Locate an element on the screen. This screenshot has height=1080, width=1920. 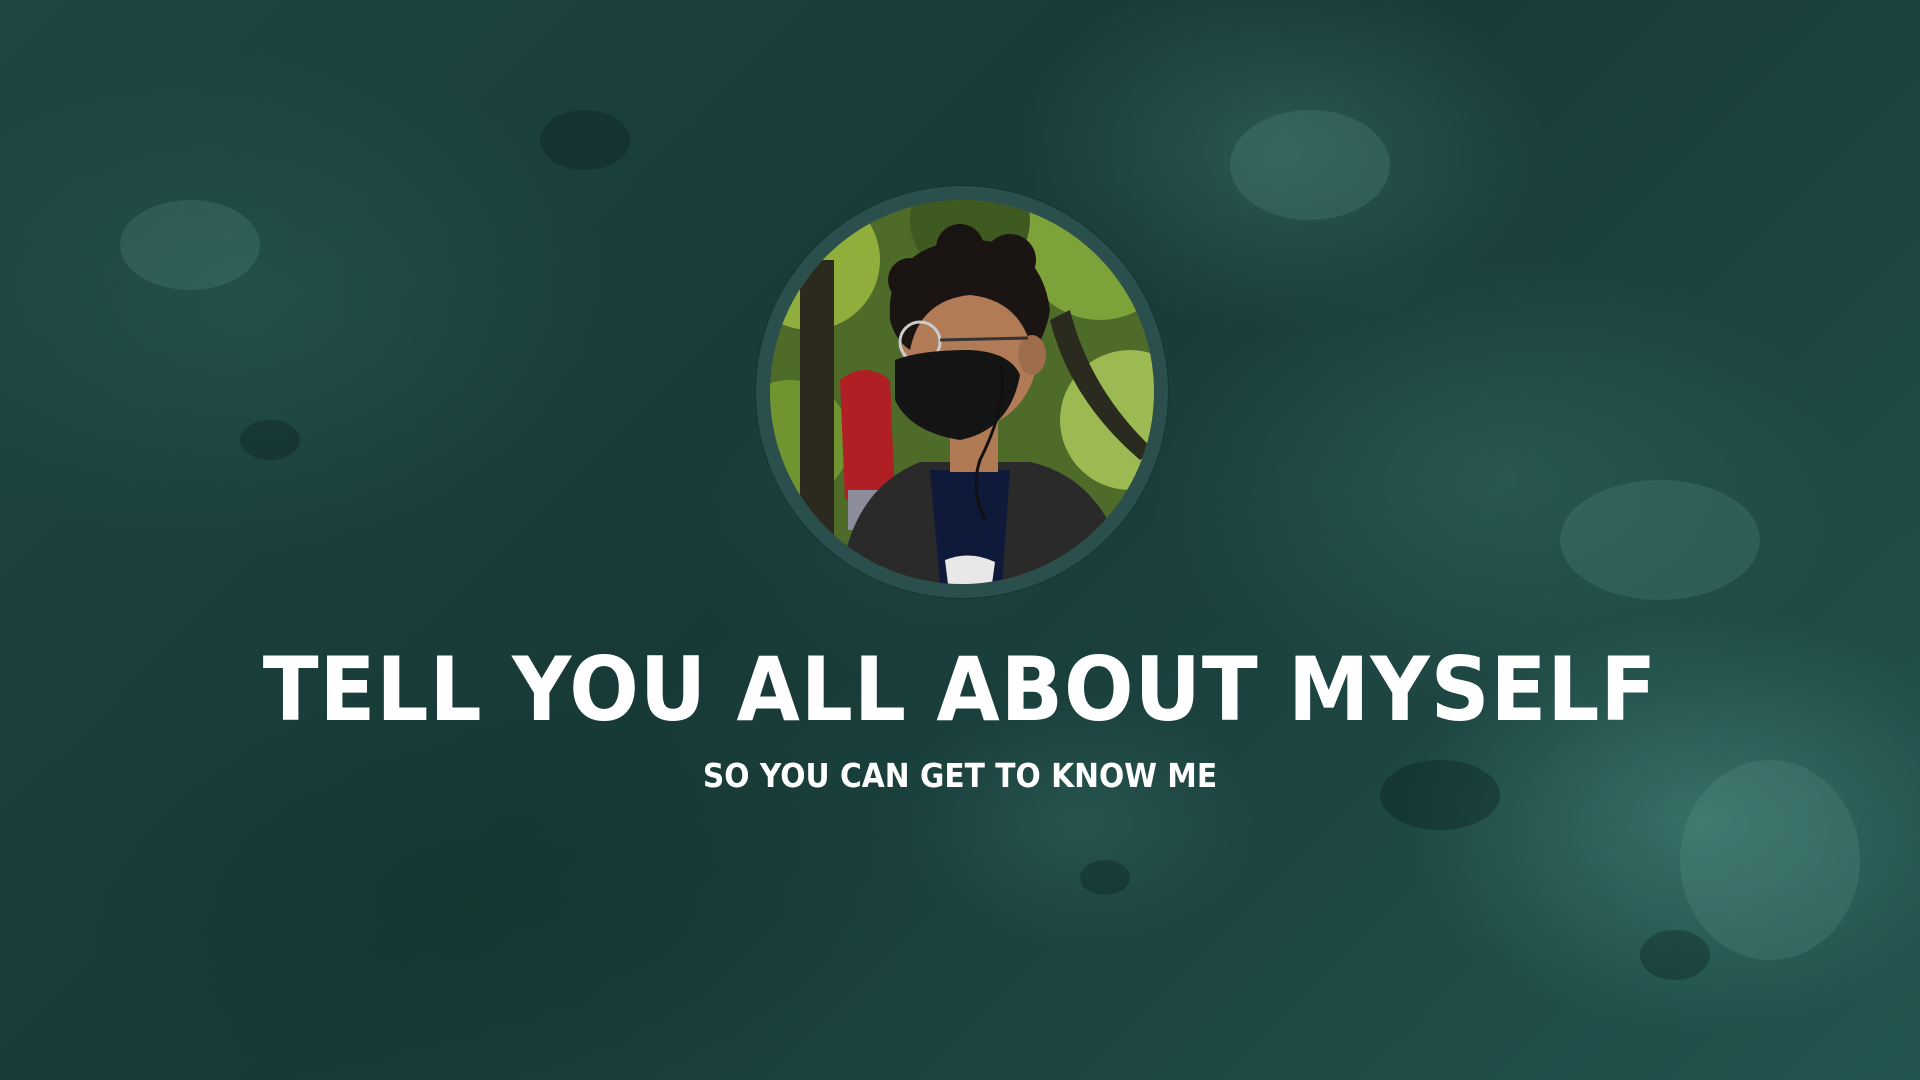
page-subtitle: SO YOU CAN GET TO KNOW ME is located at coordinates (960, 775).